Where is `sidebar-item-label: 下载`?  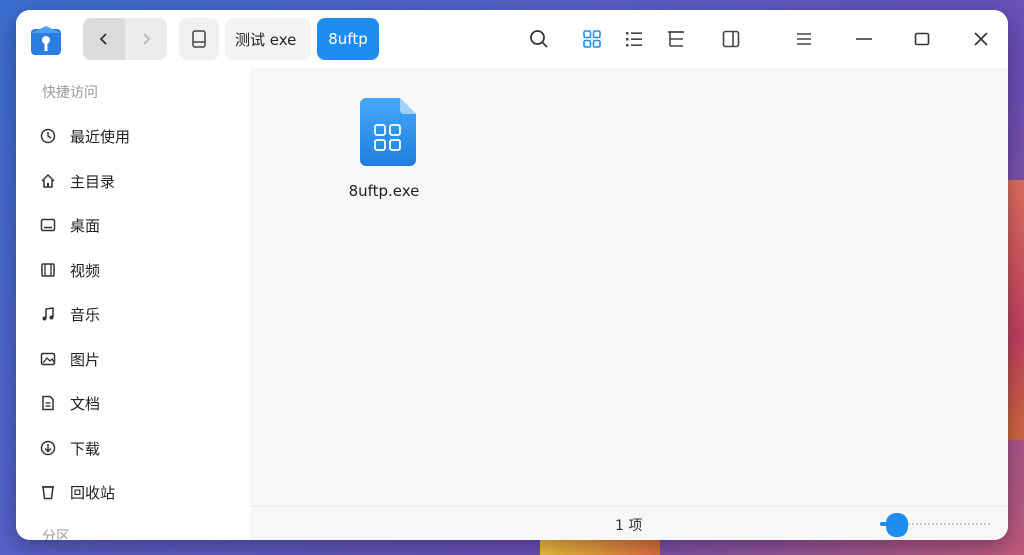 sidebar-item-label: 下载 is located at coordinates (85, 448).